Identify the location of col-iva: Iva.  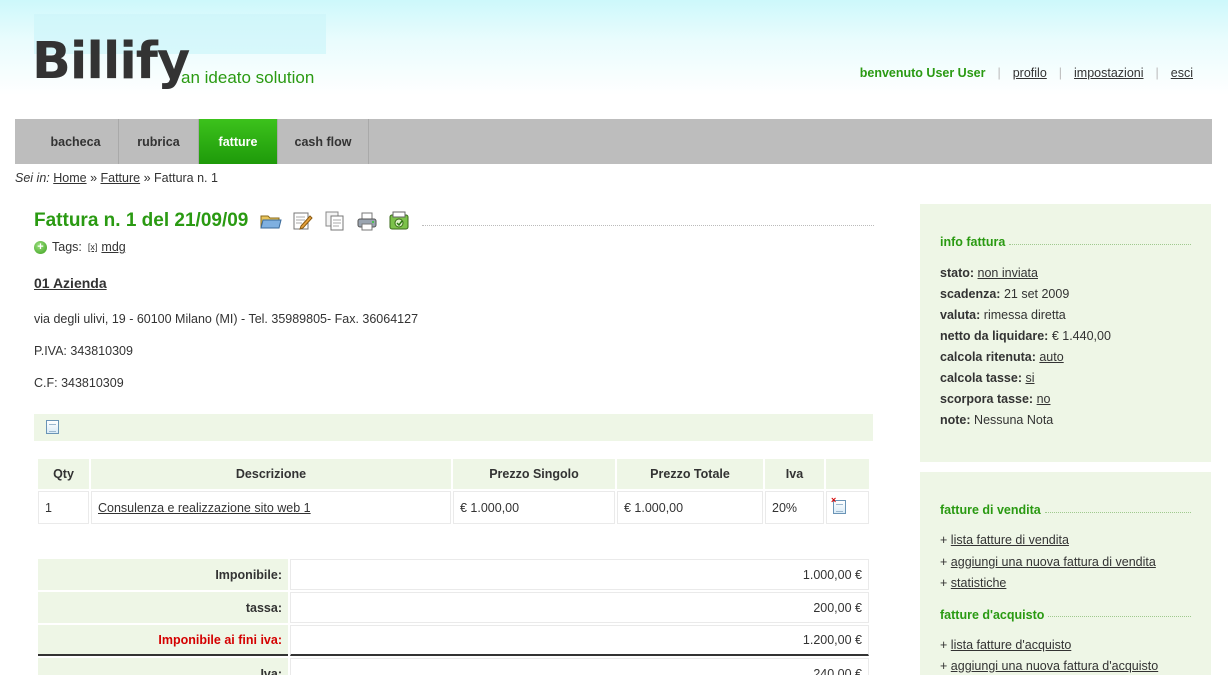
(794, 474).